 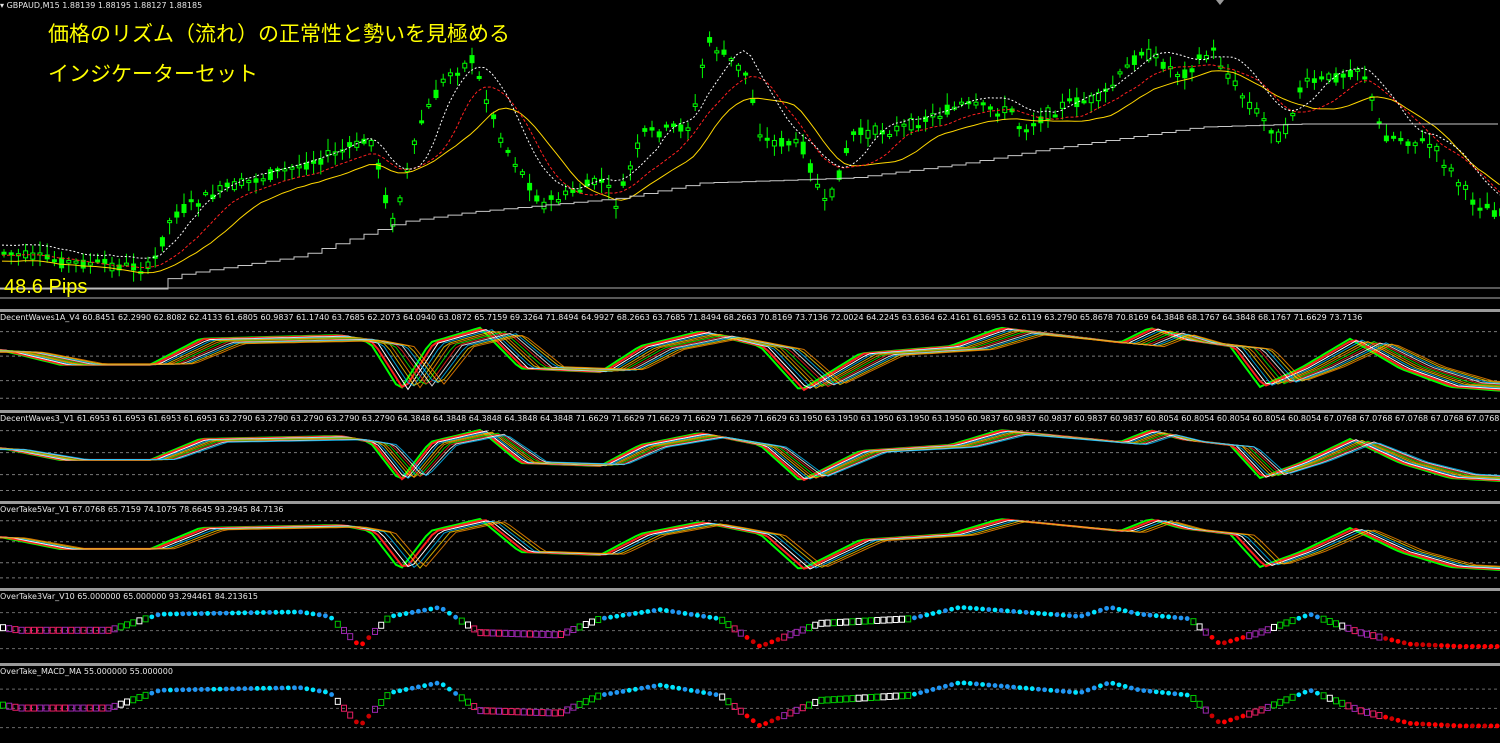 I want to click on macd-canvas, so click(x=750, y=704).